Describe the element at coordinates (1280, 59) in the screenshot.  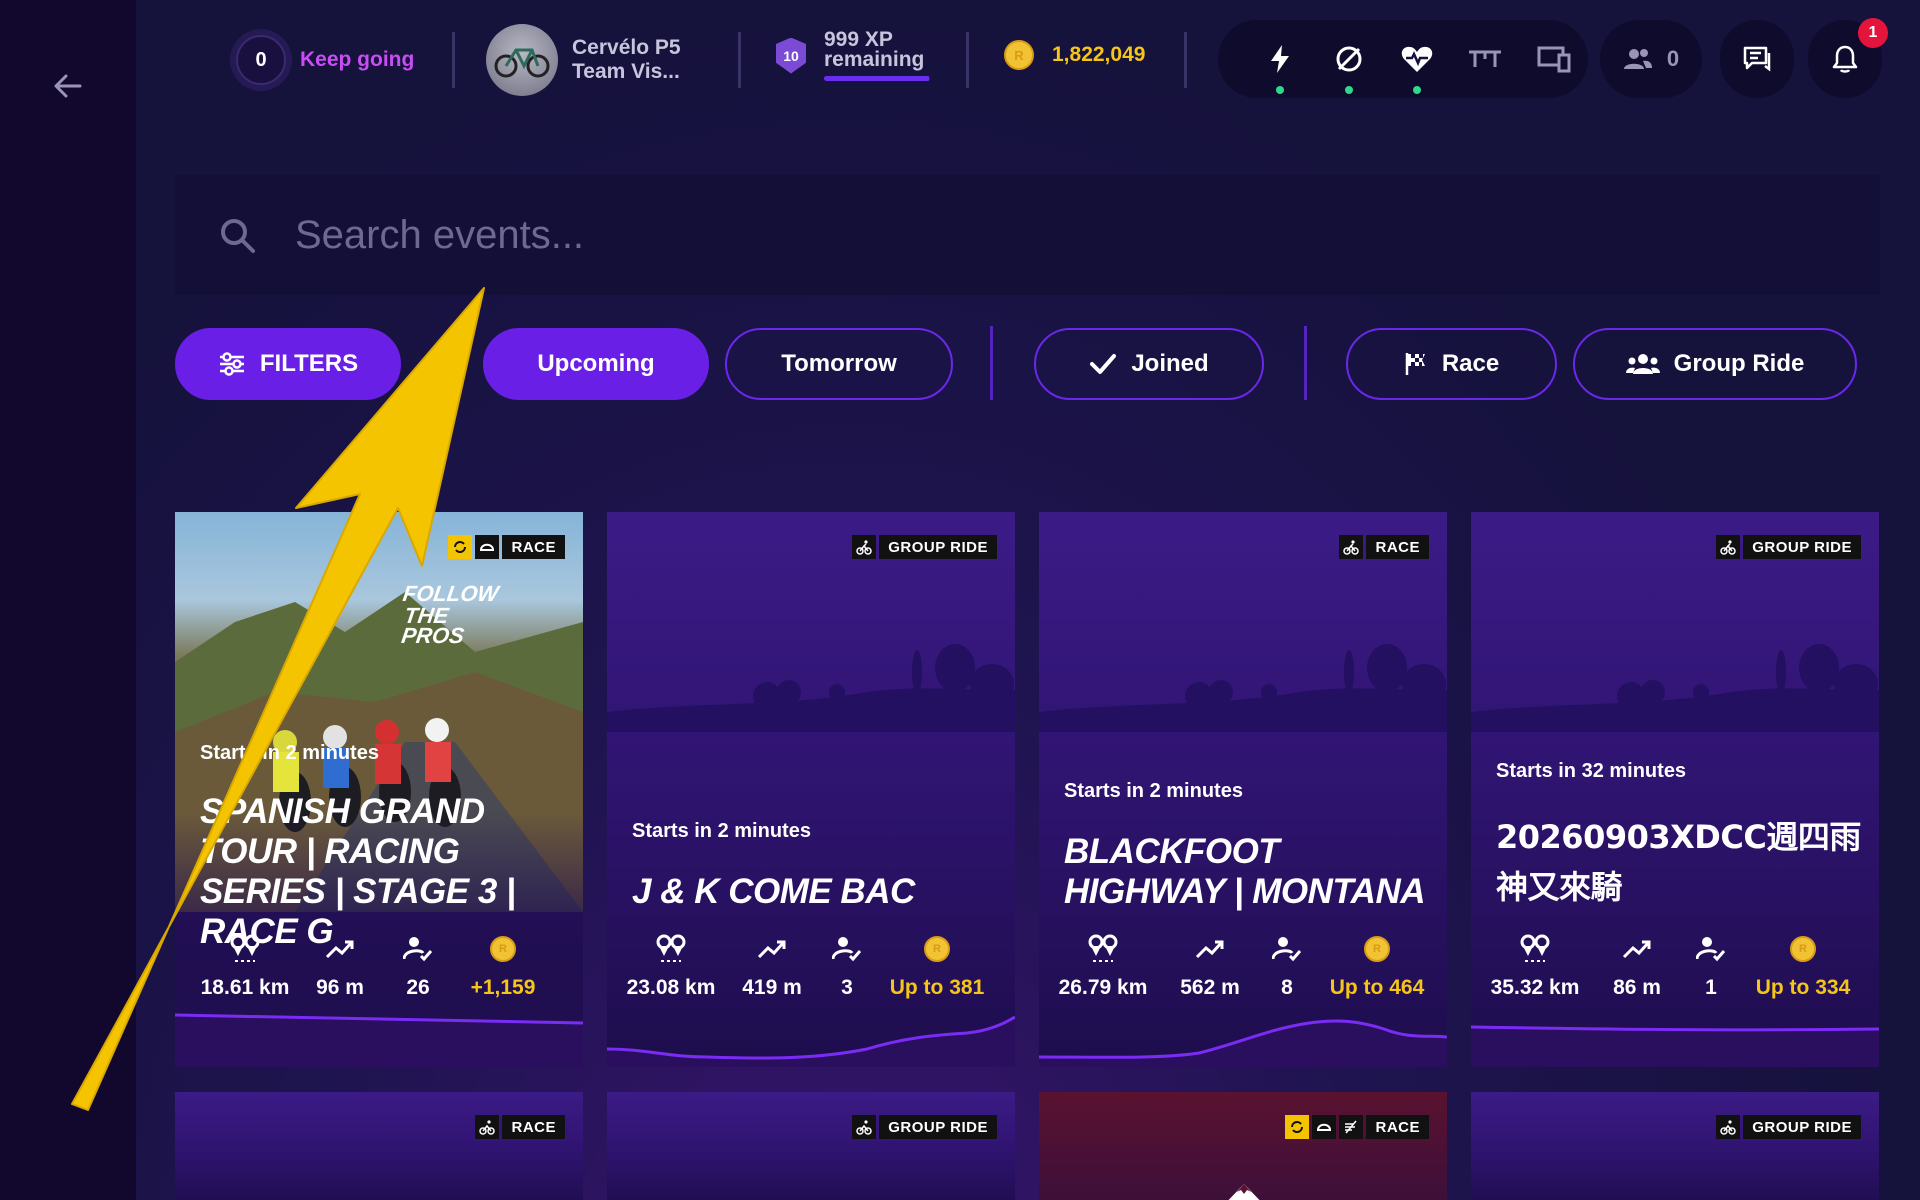
I see `power-device-button` at that location.